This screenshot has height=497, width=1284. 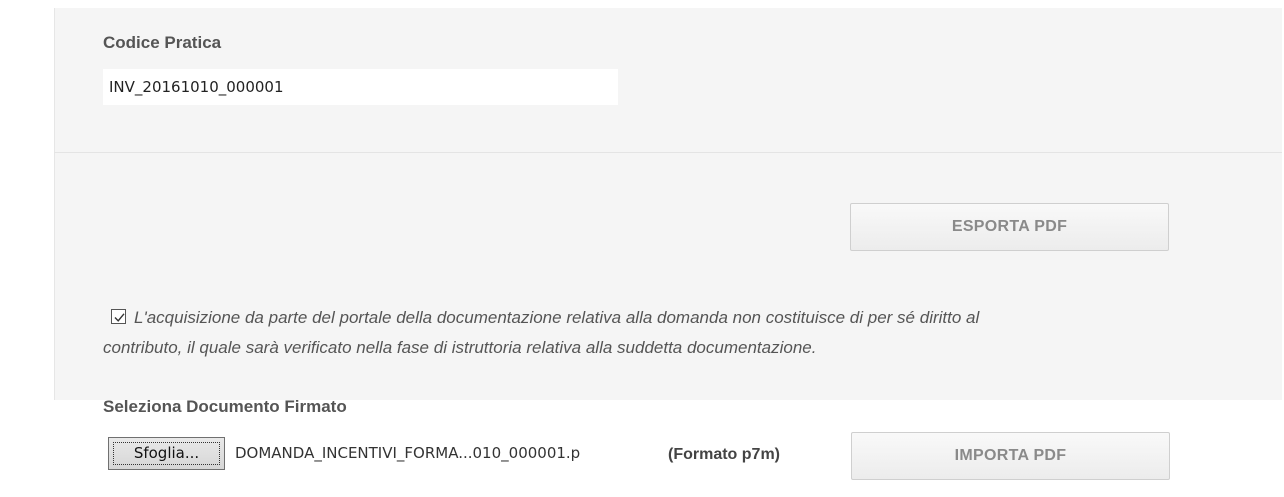 What do you see at coordinates (724, 454) in the screenshot?
I see `format-note: (Formato p7m)` at bounding box center [724, 454].